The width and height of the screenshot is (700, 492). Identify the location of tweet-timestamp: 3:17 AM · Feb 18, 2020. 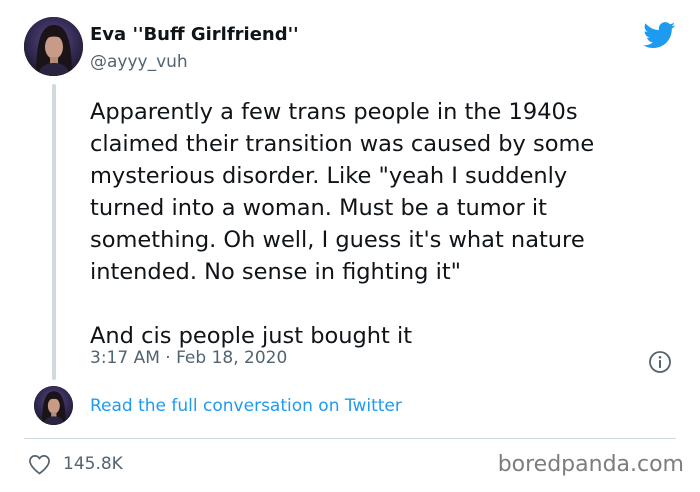
(188, 358).